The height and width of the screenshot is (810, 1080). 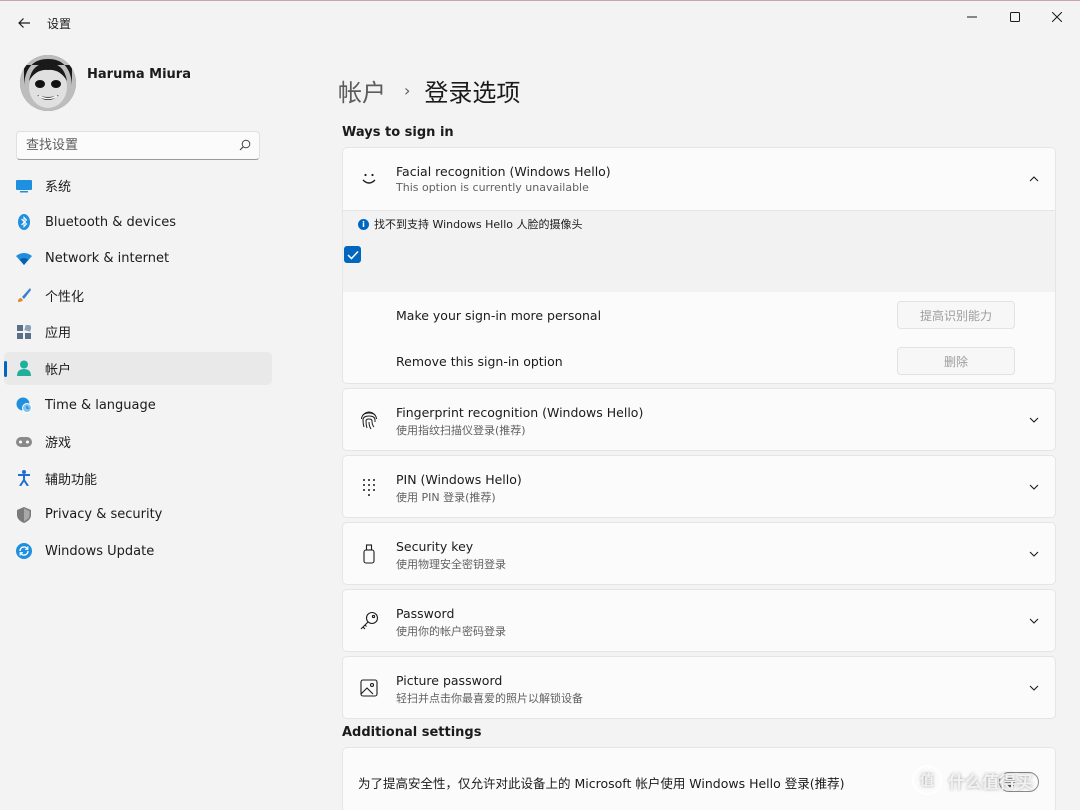 What do you see at coordinates (472, 93) in the screenshot?
I see `page-title: 登录选项` at bounding box center [472, 93].